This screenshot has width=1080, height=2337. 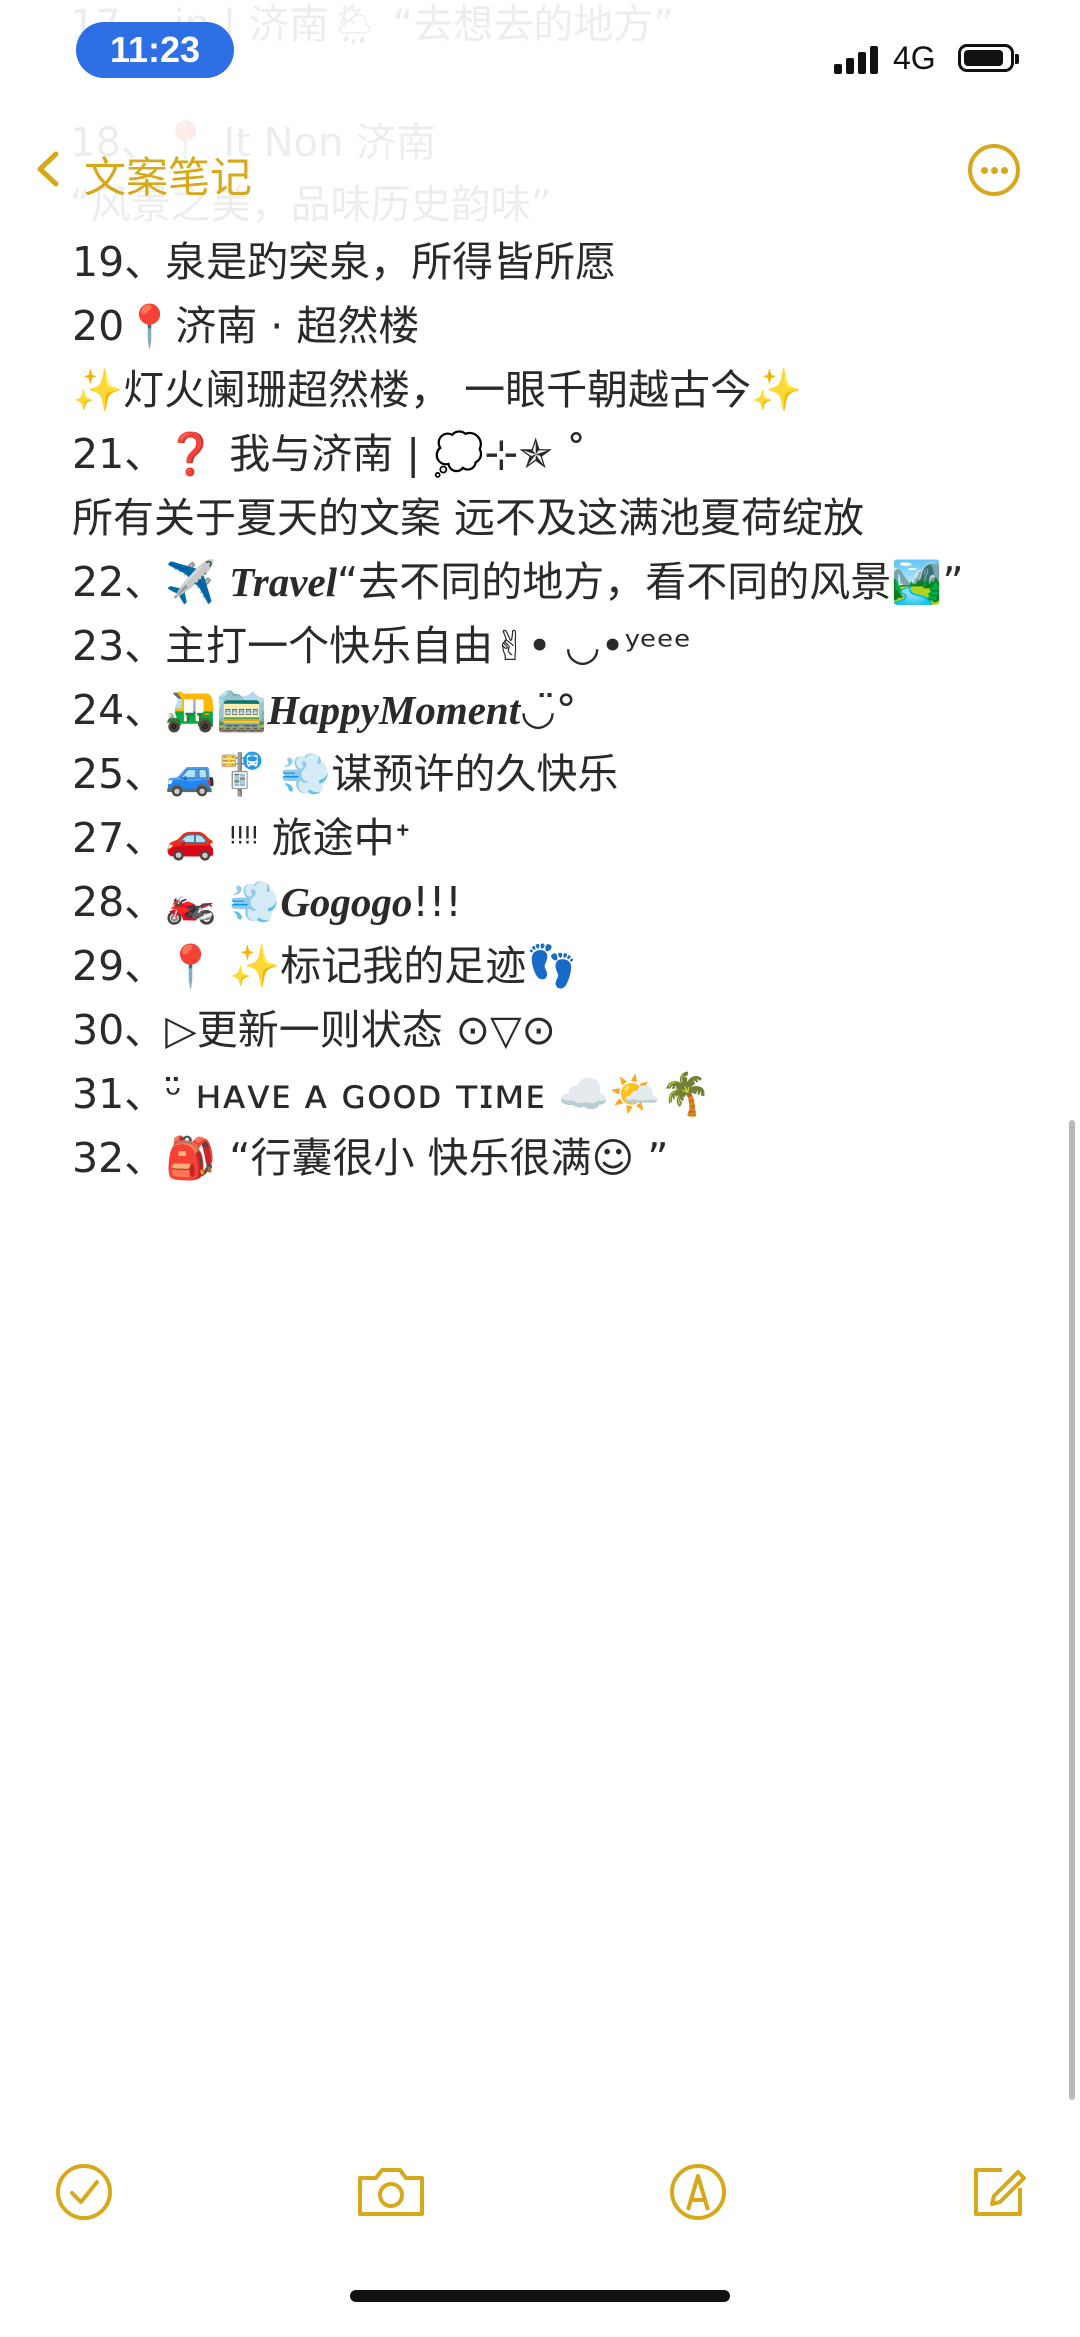 I want to click on note-line-20-caption: ✨灯火阑珊超然楼， 一眼千朝越古今✨, so click(x=437, y=390).